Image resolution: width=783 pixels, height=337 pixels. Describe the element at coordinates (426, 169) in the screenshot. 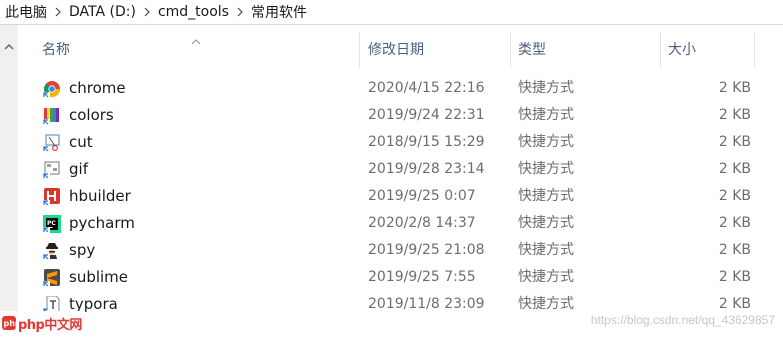

I see `file-date: 2019/9/28 23:14` at that location.